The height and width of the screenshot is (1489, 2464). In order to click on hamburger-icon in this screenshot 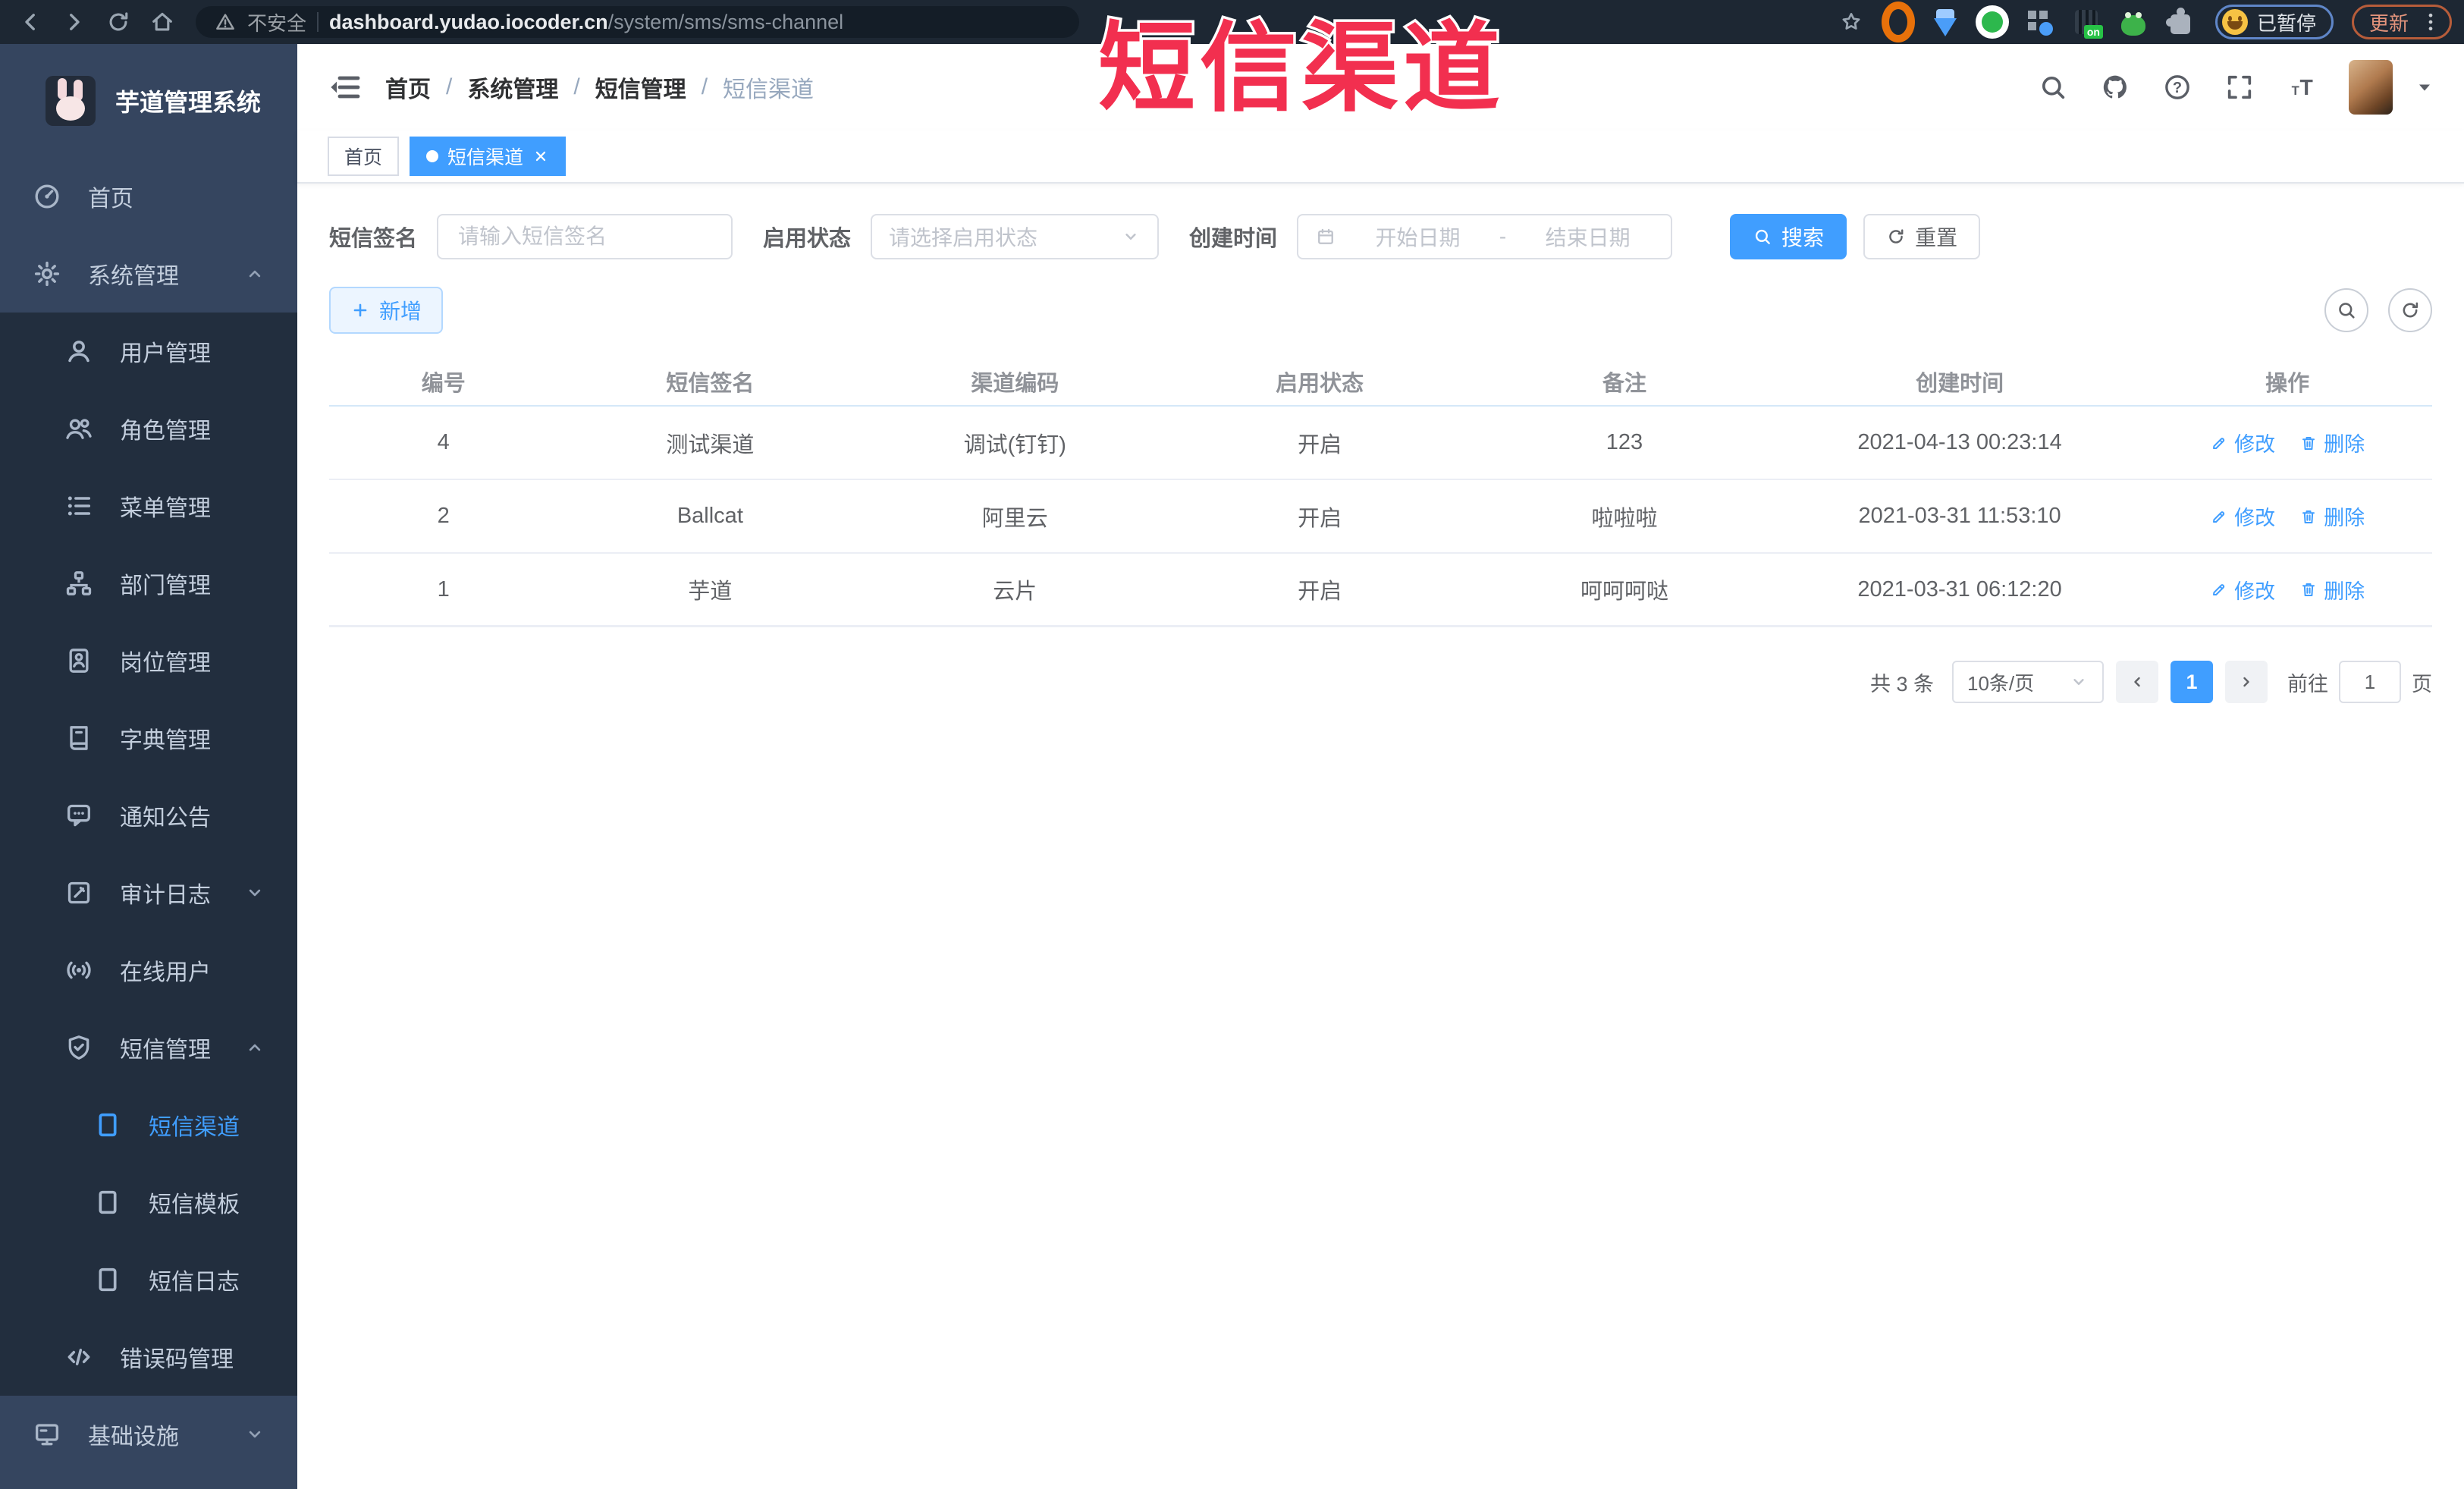, I will do `click(344, 87)`.